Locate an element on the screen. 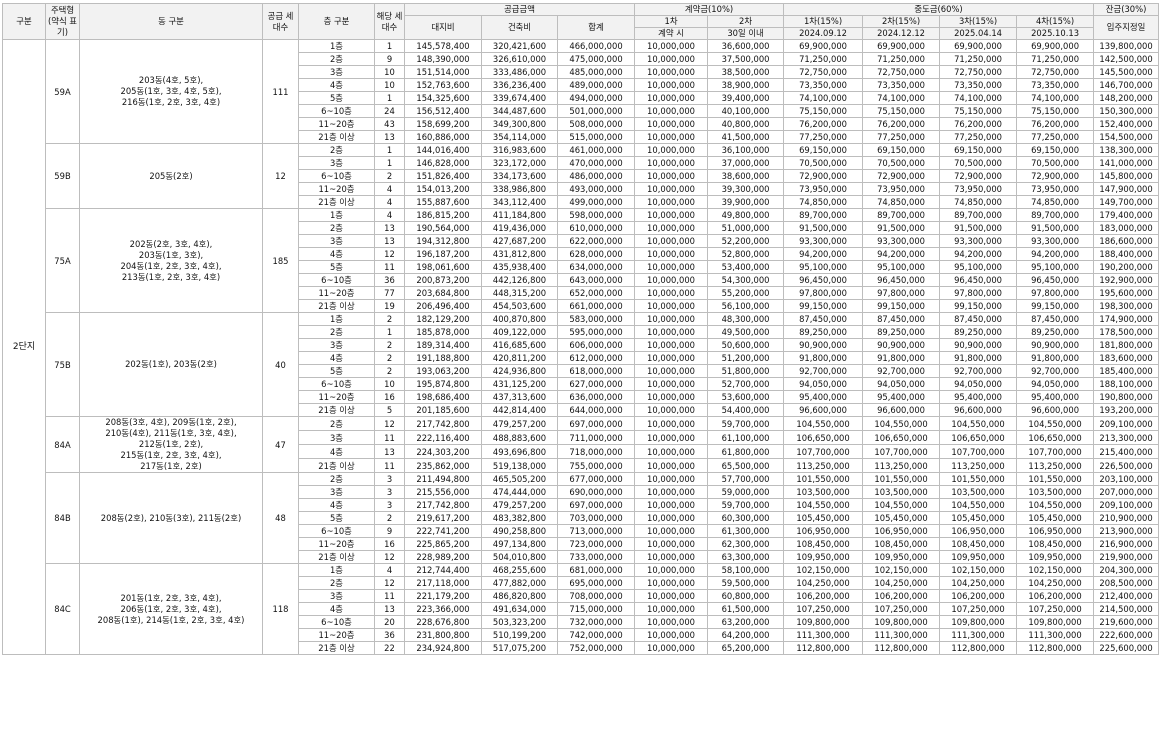  table-cell: 107,250,000 is located at coordinates (1055, 609).